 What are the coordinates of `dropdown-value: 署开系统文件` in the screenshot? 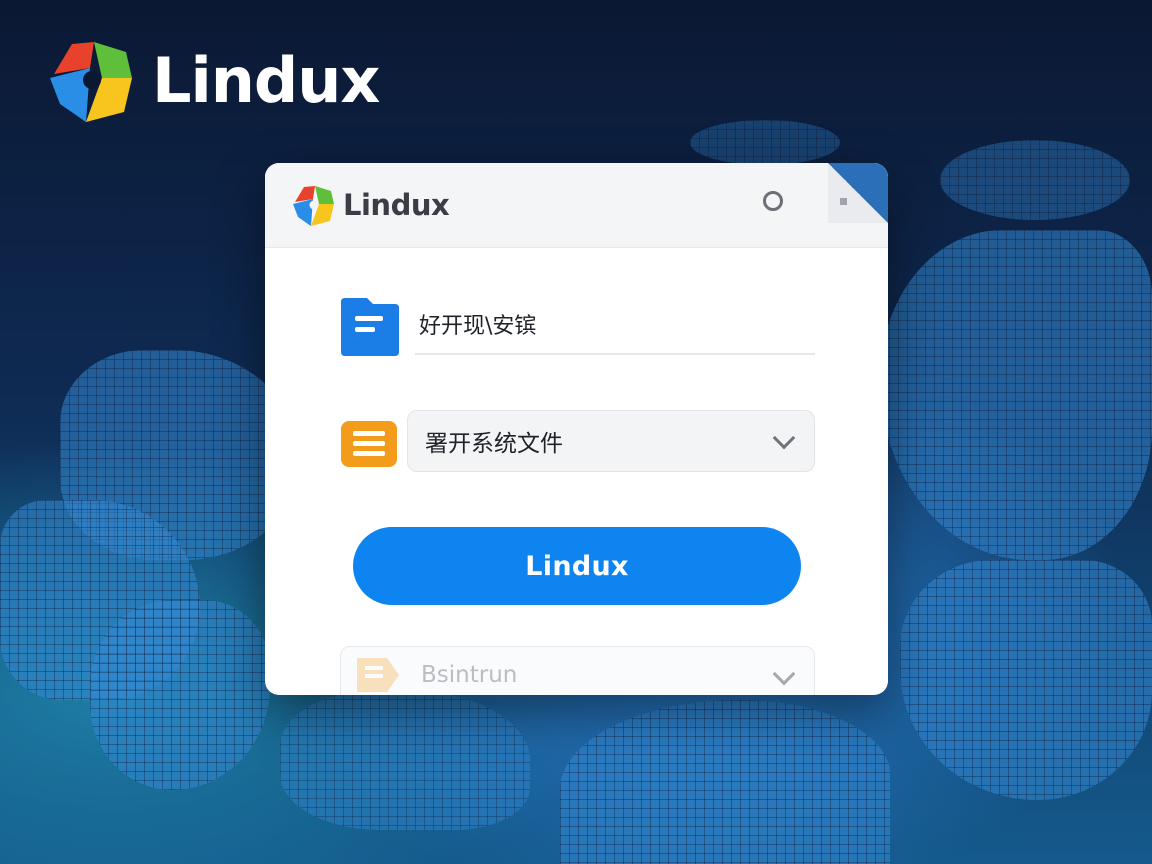 It's located at (494, 444).